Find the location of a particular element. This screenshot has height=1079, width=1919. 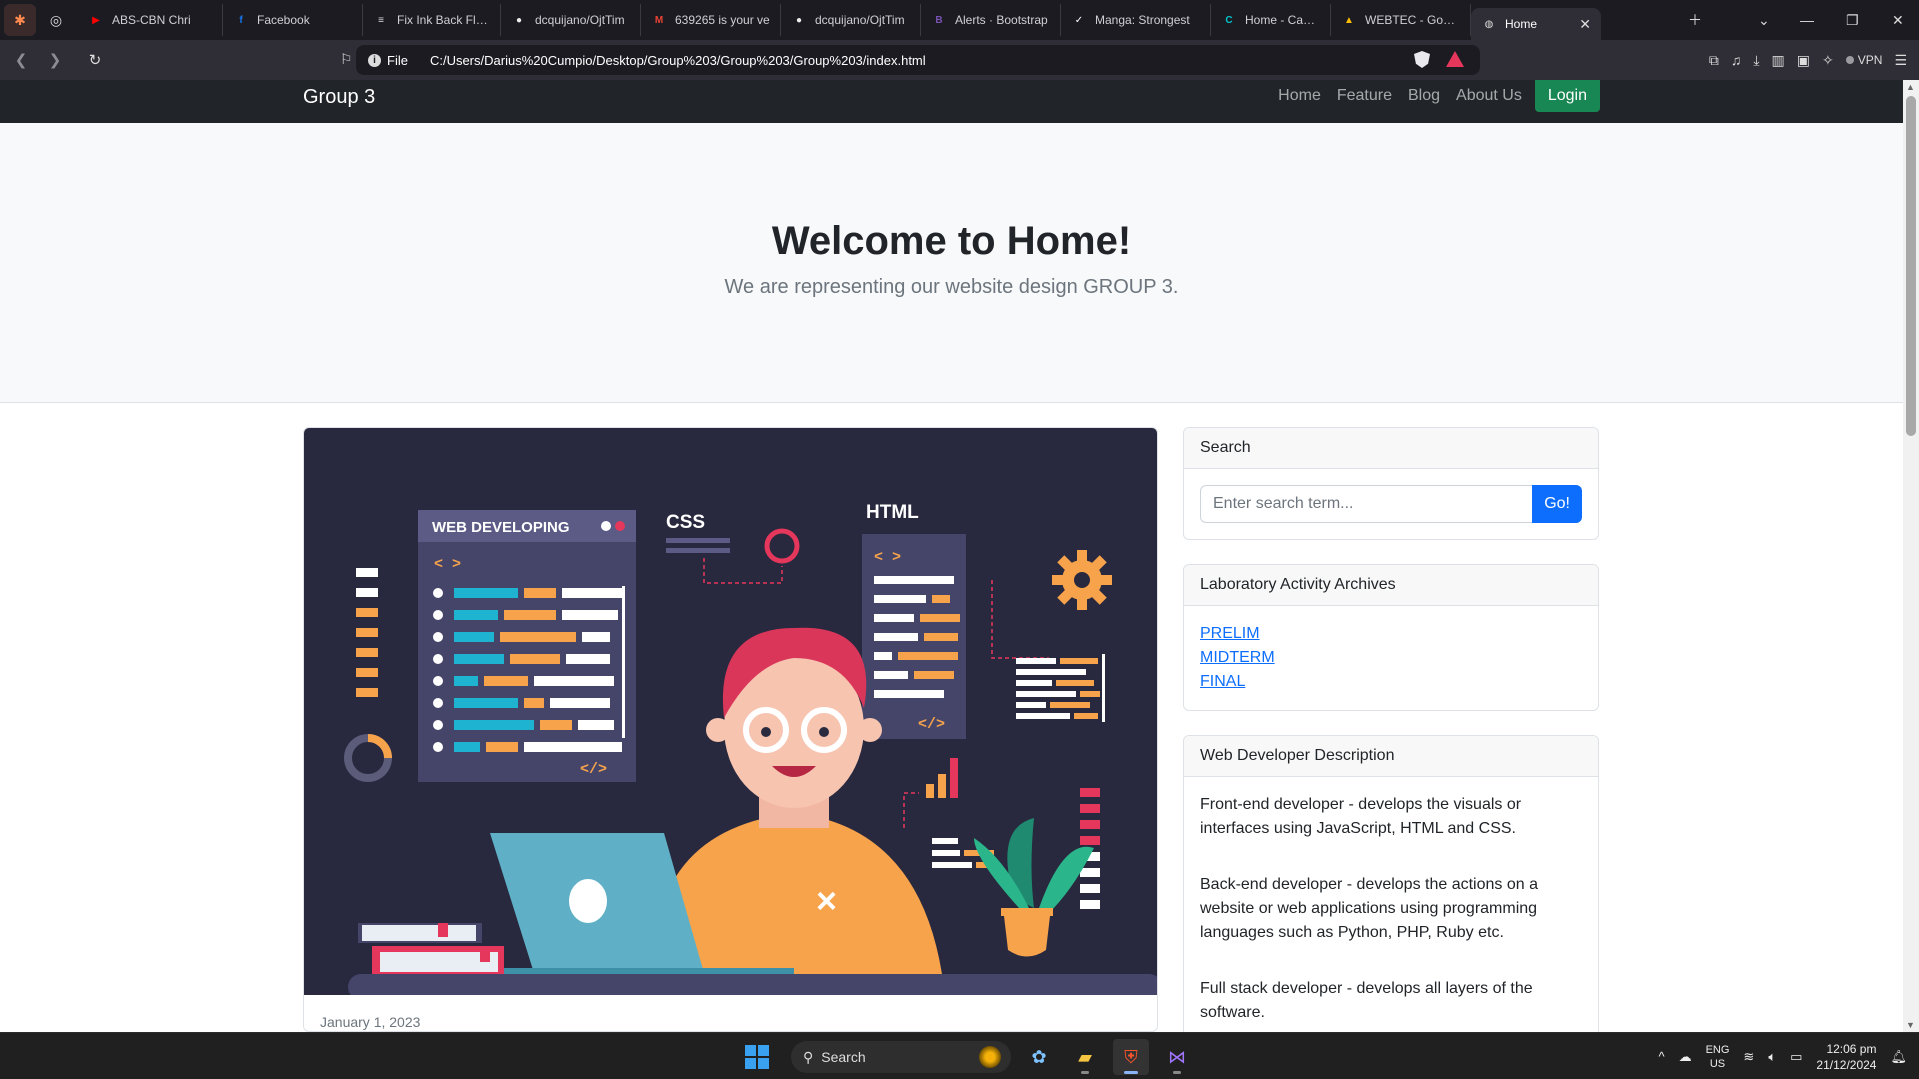

post-date: January 1, 2023 is located at coordinates (370, 1022).